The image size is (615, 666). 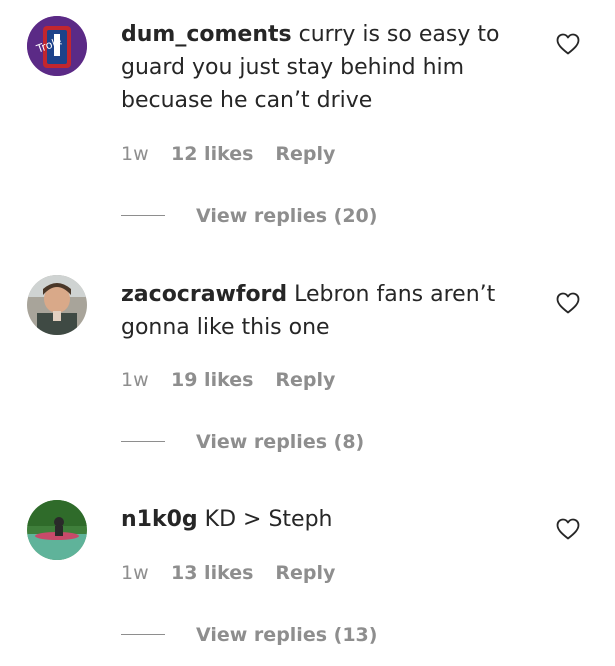 What do you see at coordinates (212, 573) in the screenshot?
I see `comment-likes: 13 likes` at bounding box center [212, 573].